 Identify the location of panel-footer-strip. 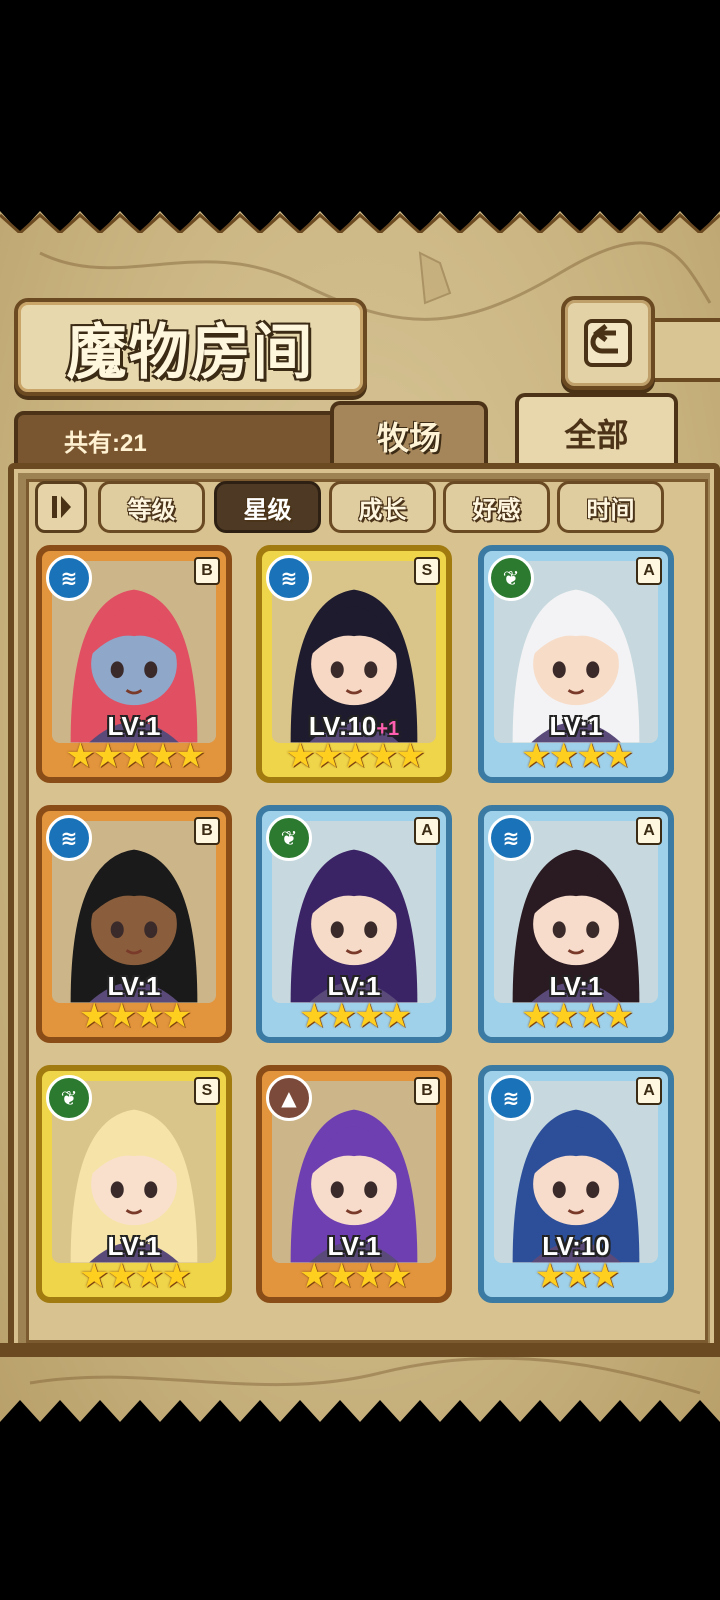
(360, 1350).